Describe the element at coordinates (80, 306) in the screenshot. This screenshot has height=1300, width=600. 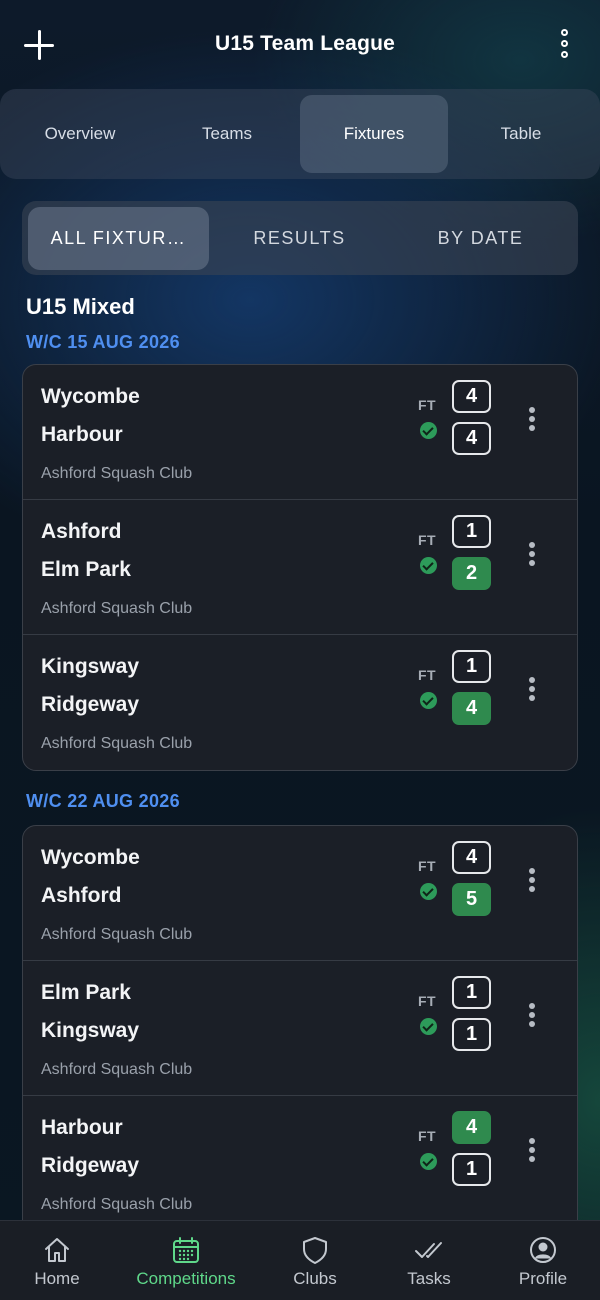
I see `division-heading: U15 Mixed` at that location.